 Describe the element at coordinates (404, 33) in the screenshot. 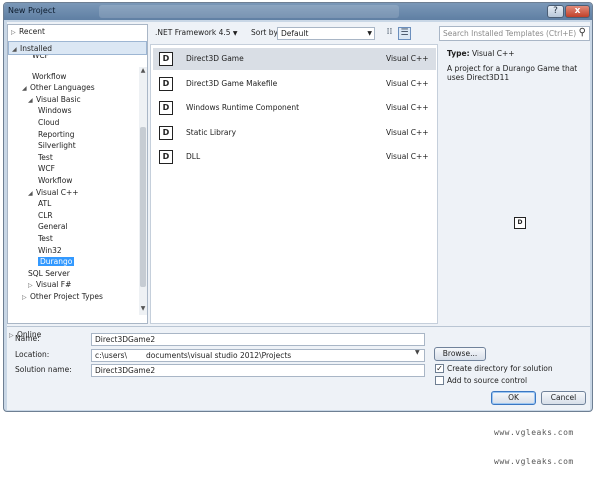

I see `list-view-icon: ☰` at that location.